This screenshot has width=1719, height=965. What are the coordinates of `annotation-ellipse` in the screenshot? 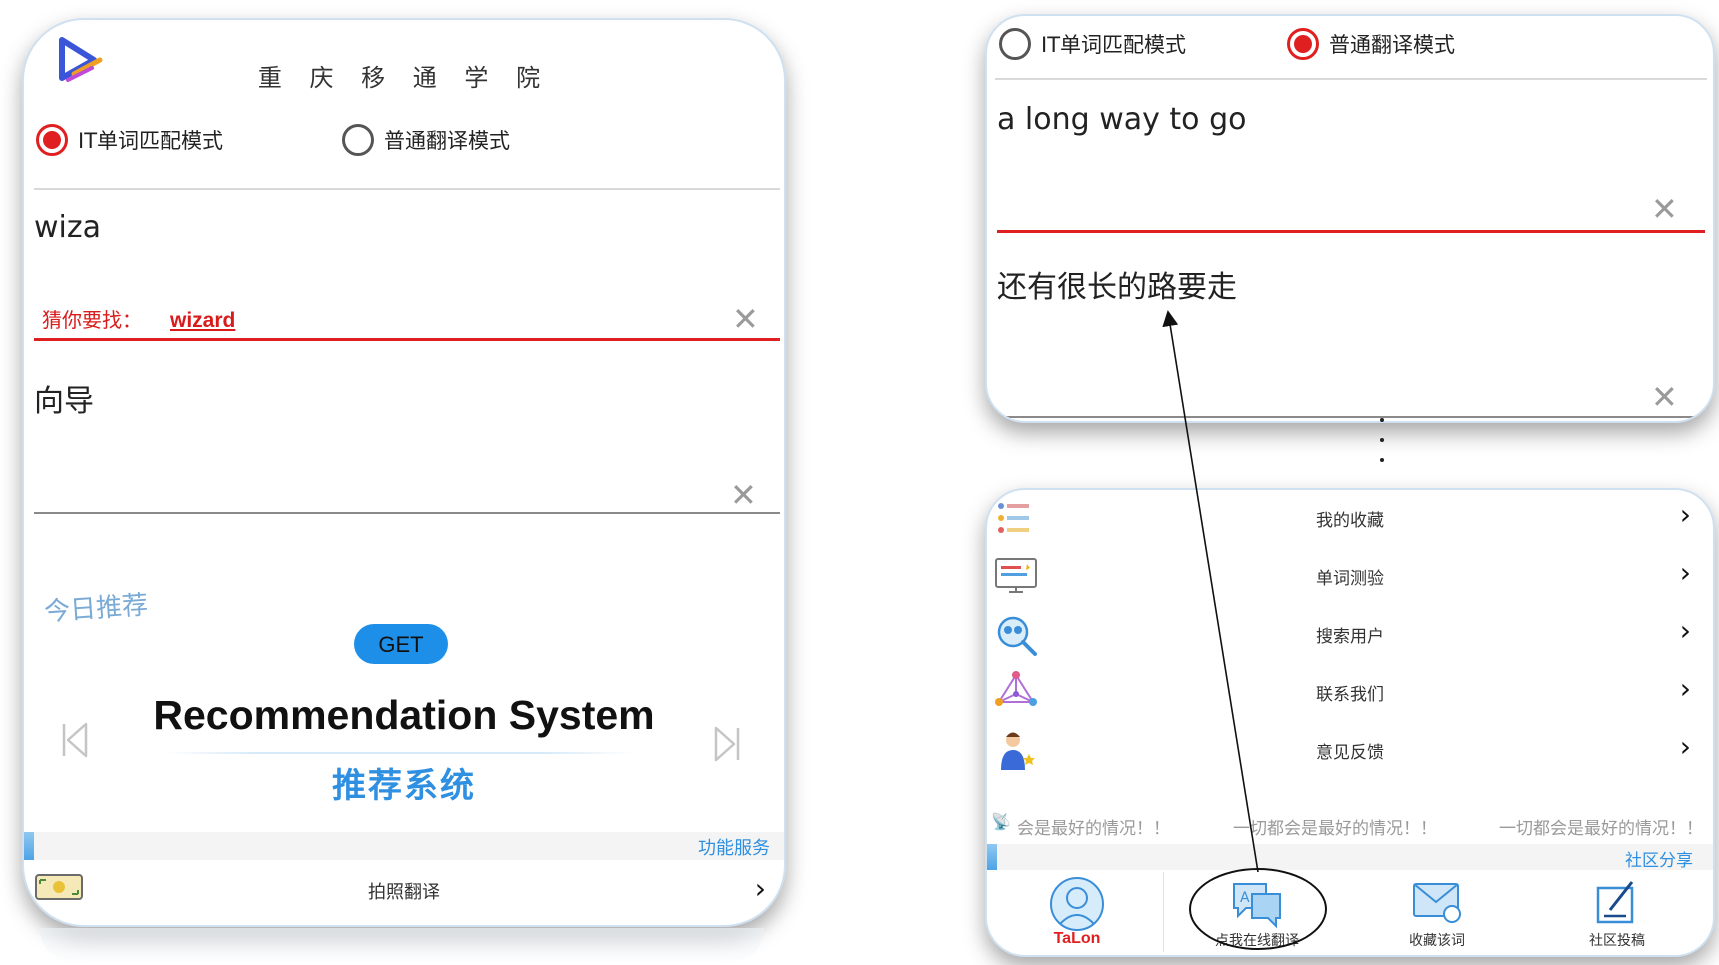 It's located at (1258, 909).